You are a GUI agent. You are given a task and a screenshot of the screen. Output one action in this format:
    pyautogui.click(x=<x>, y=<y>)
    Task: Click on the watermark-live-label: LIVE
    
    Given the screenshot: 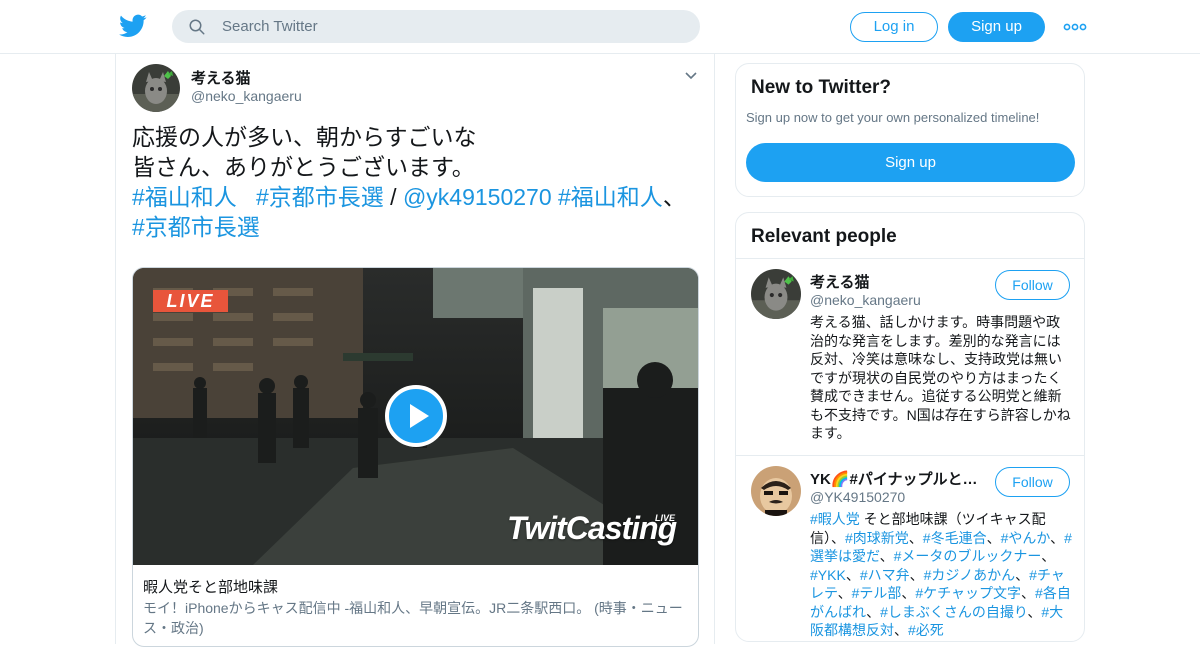 What is the action you would take?
    pyautogui.click(x=665, y=518)
    